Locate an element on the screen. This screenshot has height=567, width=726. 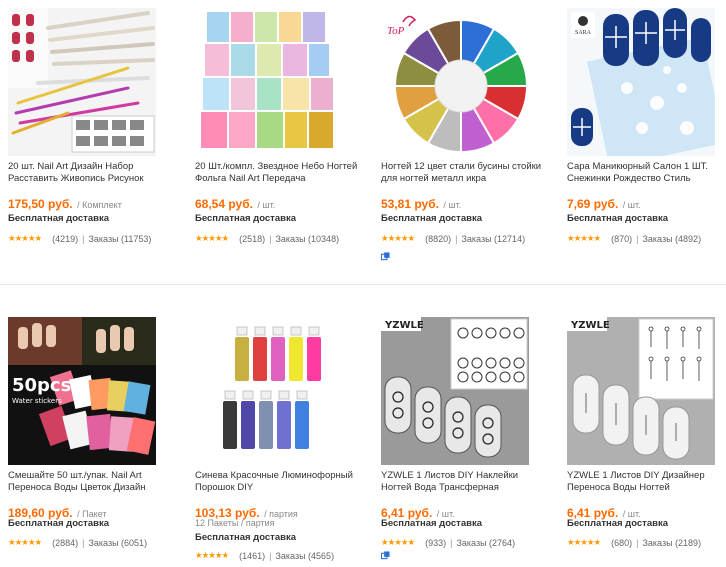
product-image-beads-wheel: ToP is located at coordinates (455, 82).